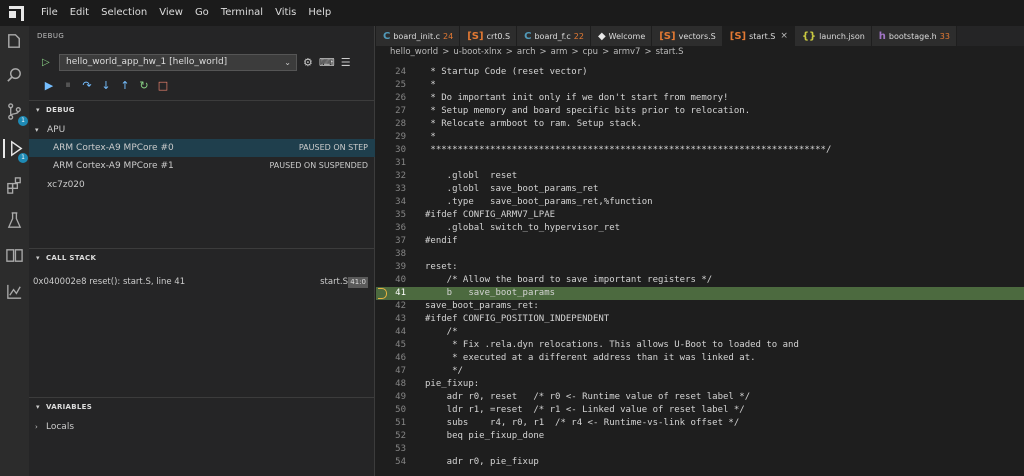 This screenshot has width=1024, height=476. I want to click on terminal-icon: ⌨, so click(327, 62).